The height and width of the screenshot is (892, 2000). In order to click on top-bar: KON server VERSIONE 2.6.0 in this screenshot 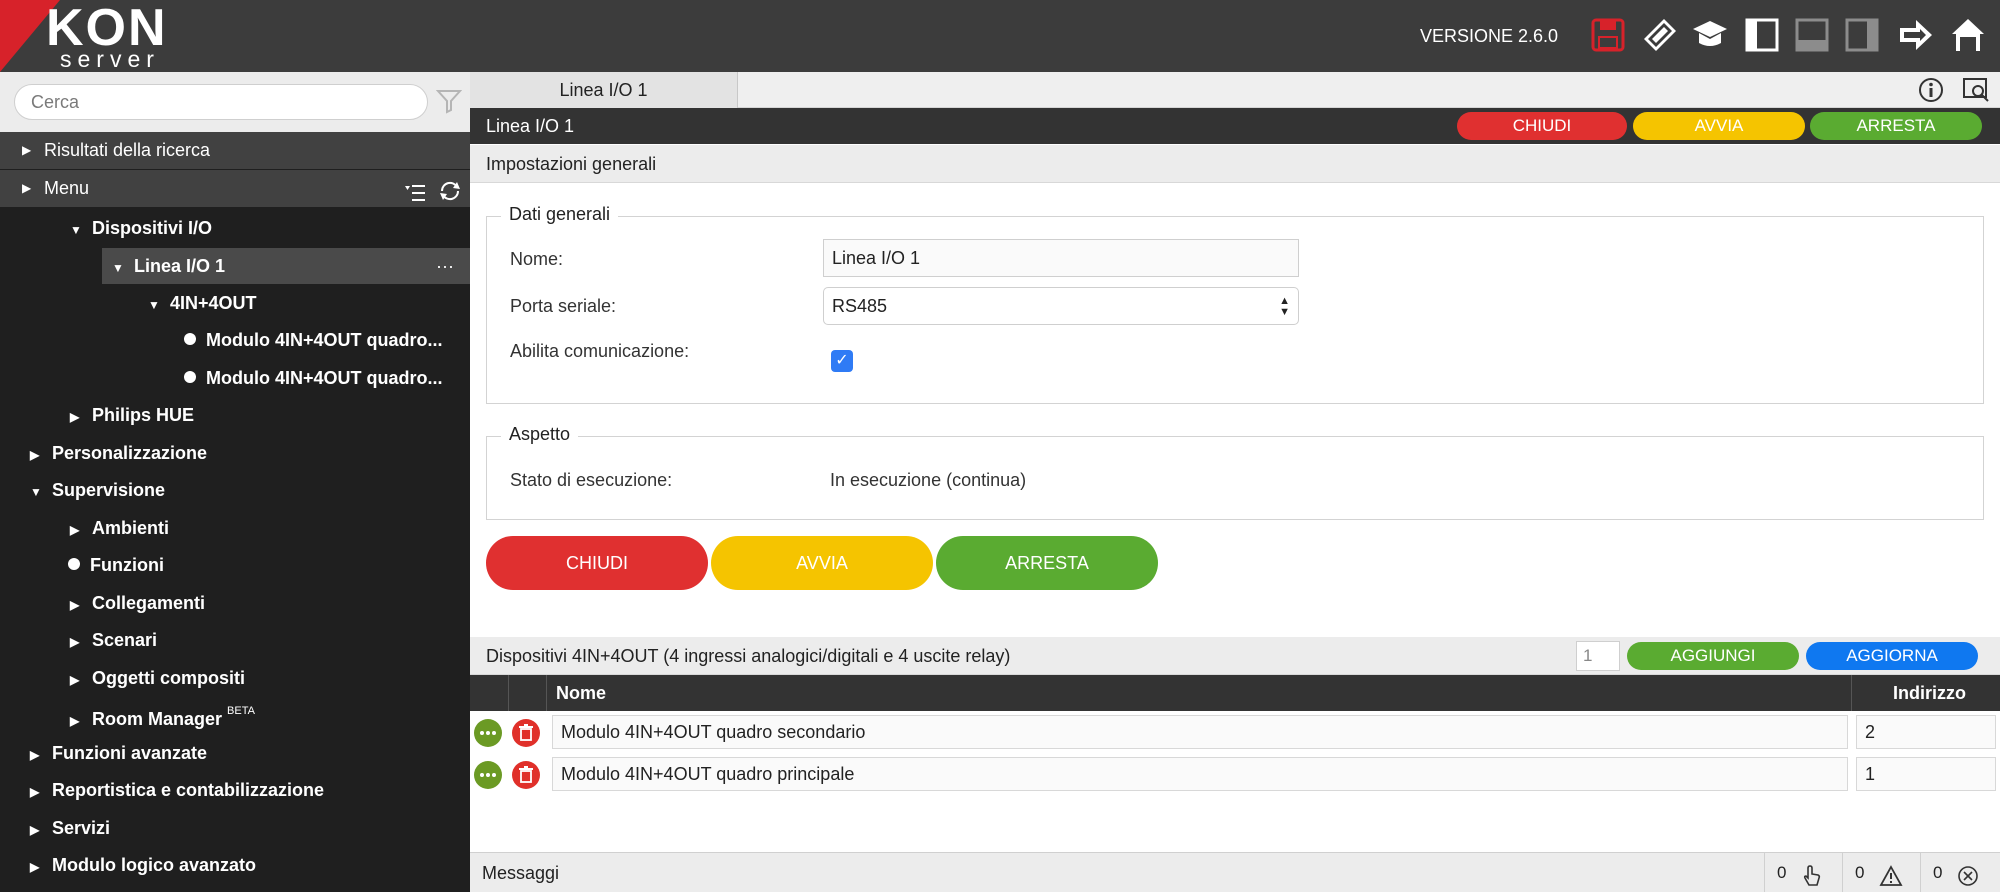, I will do `click(1000, 36)`.